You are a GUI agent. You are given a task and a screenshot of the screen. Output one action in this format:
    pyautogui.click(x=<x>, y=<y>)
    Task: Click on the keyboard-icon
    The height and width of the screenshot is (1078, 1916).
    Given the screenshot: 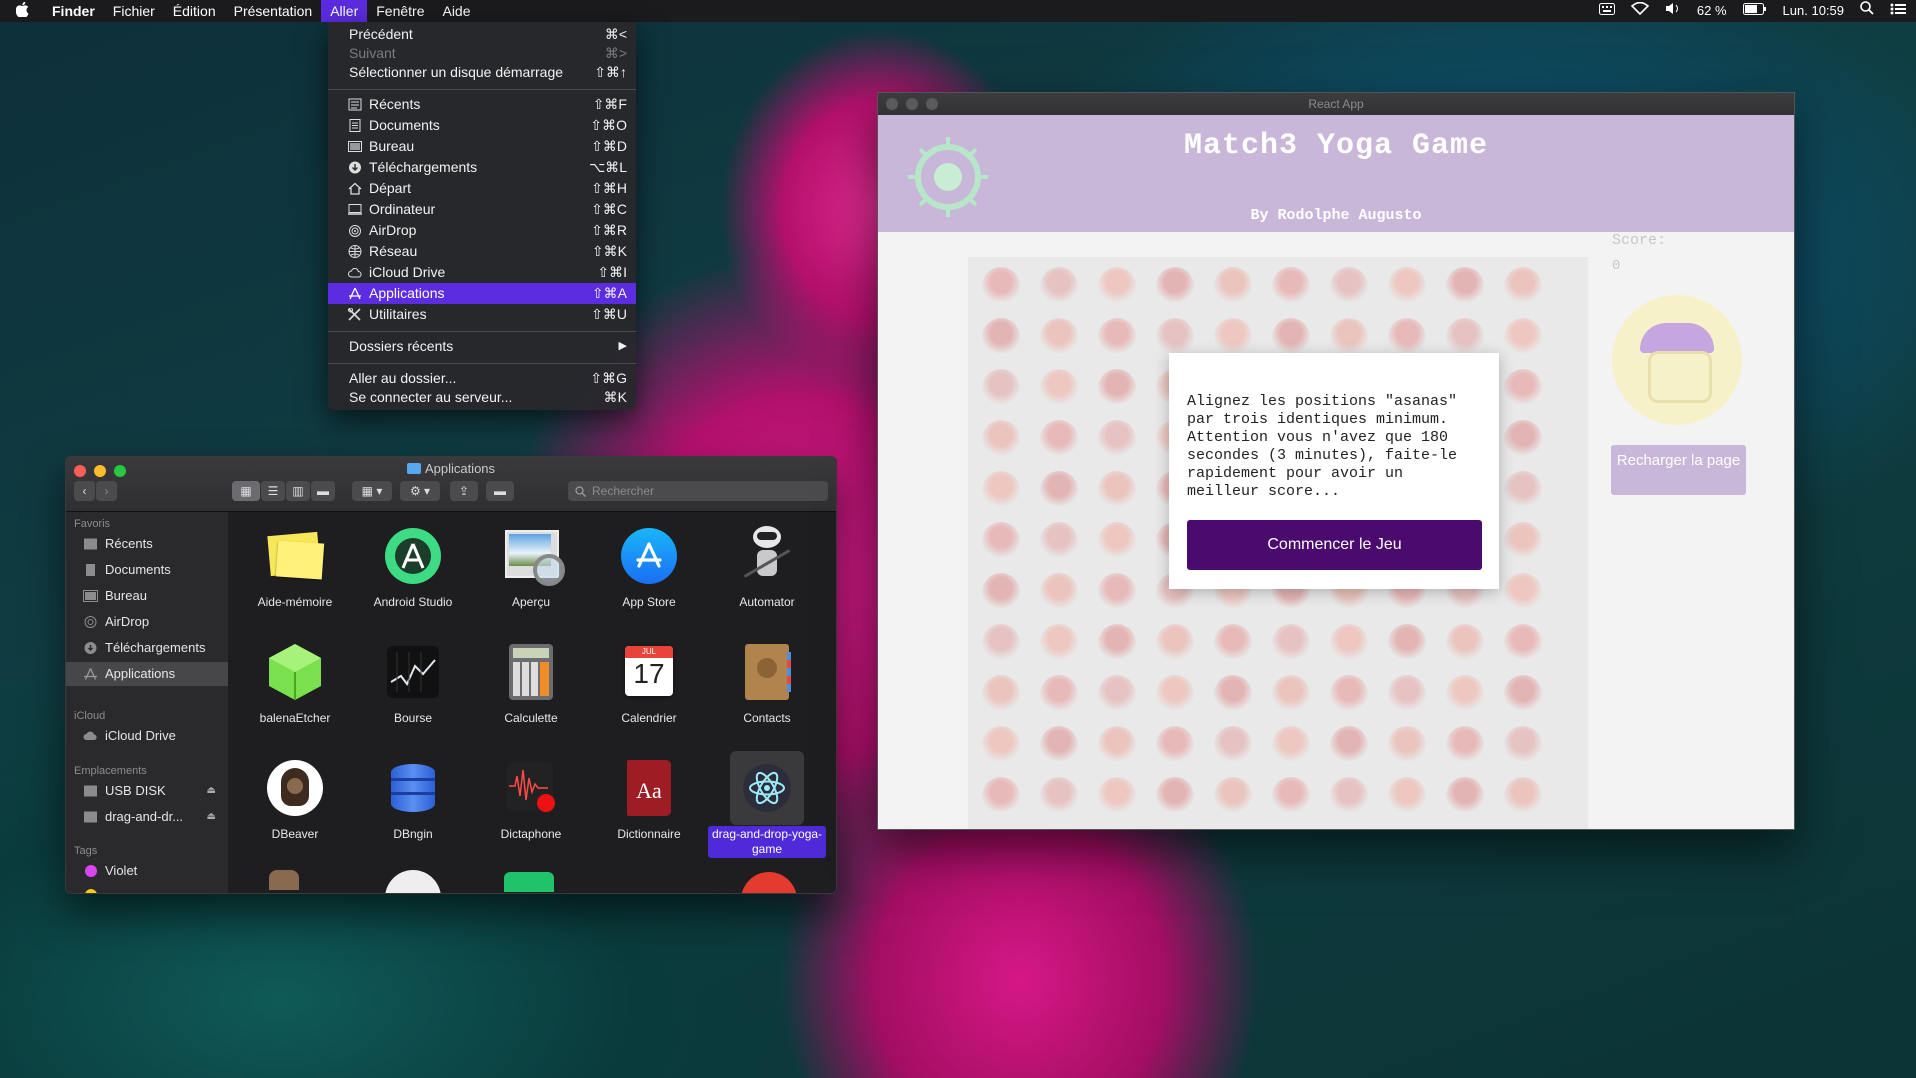 What is the action you would take?
    pyautogui.click(x=1606, y=11)
    